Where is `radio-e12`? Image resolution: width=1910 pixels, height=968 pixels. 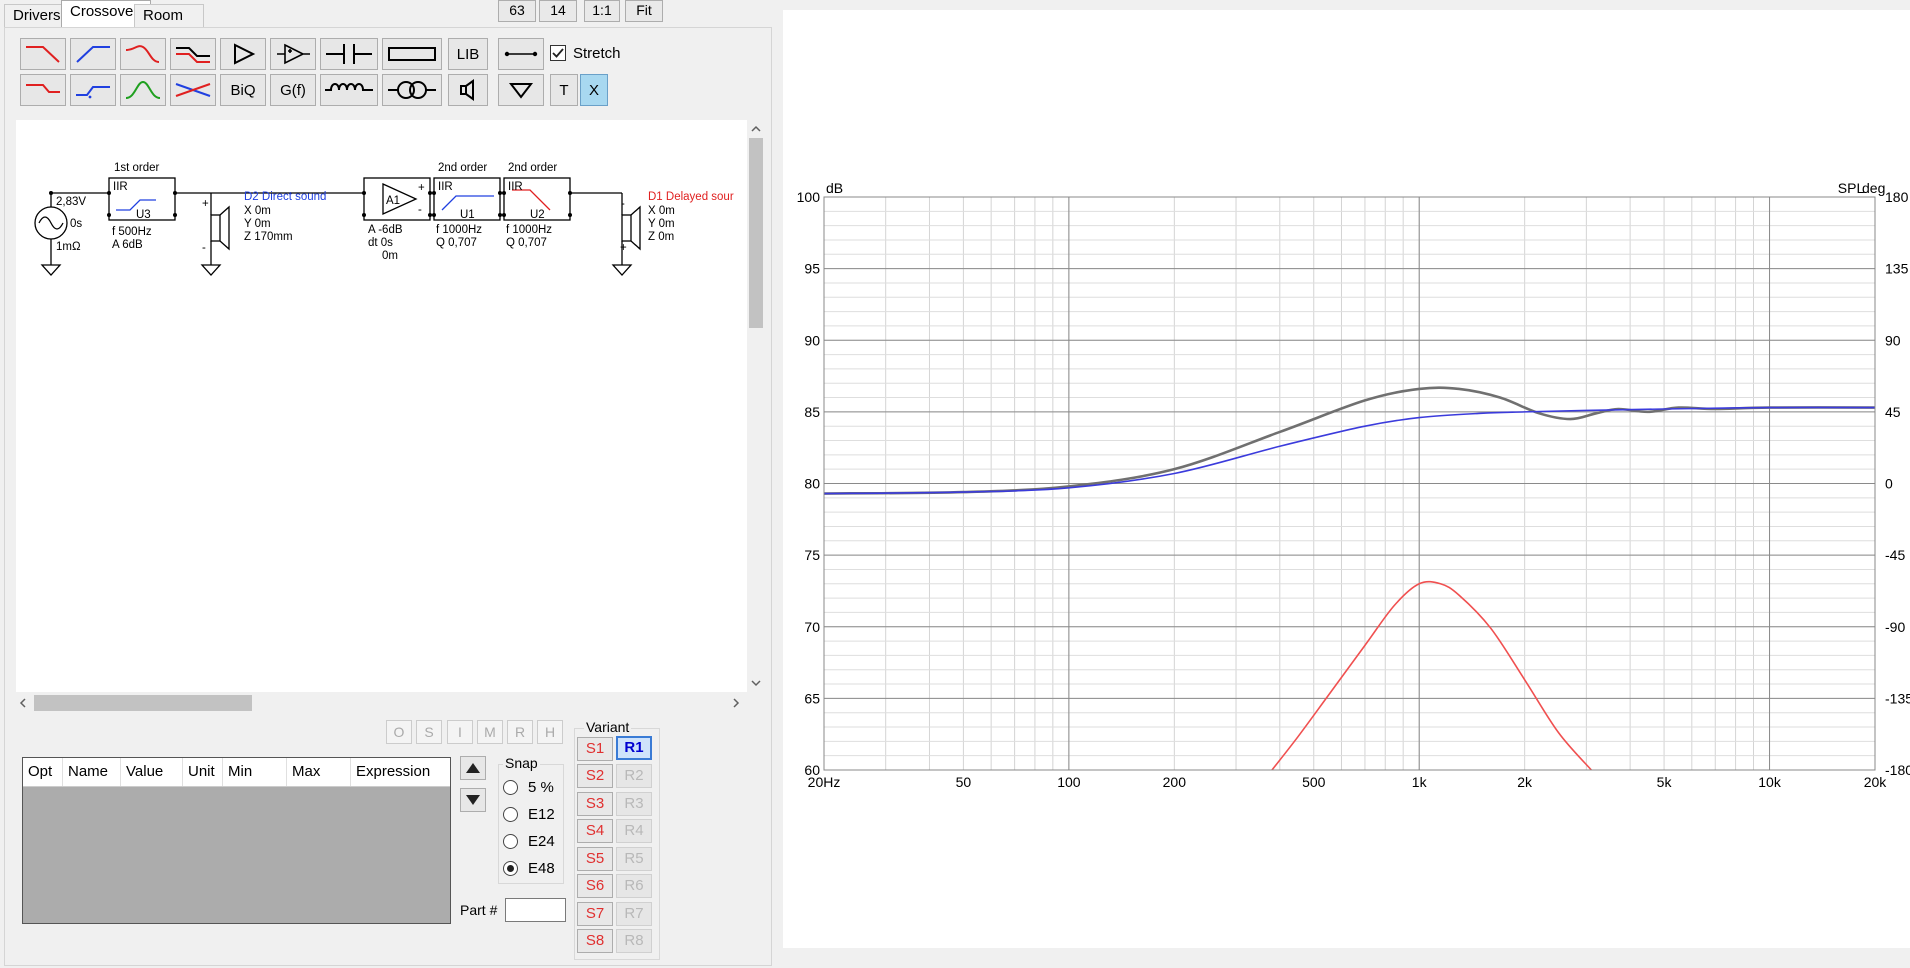
radio-e12 is located at coordinates (510, 814).